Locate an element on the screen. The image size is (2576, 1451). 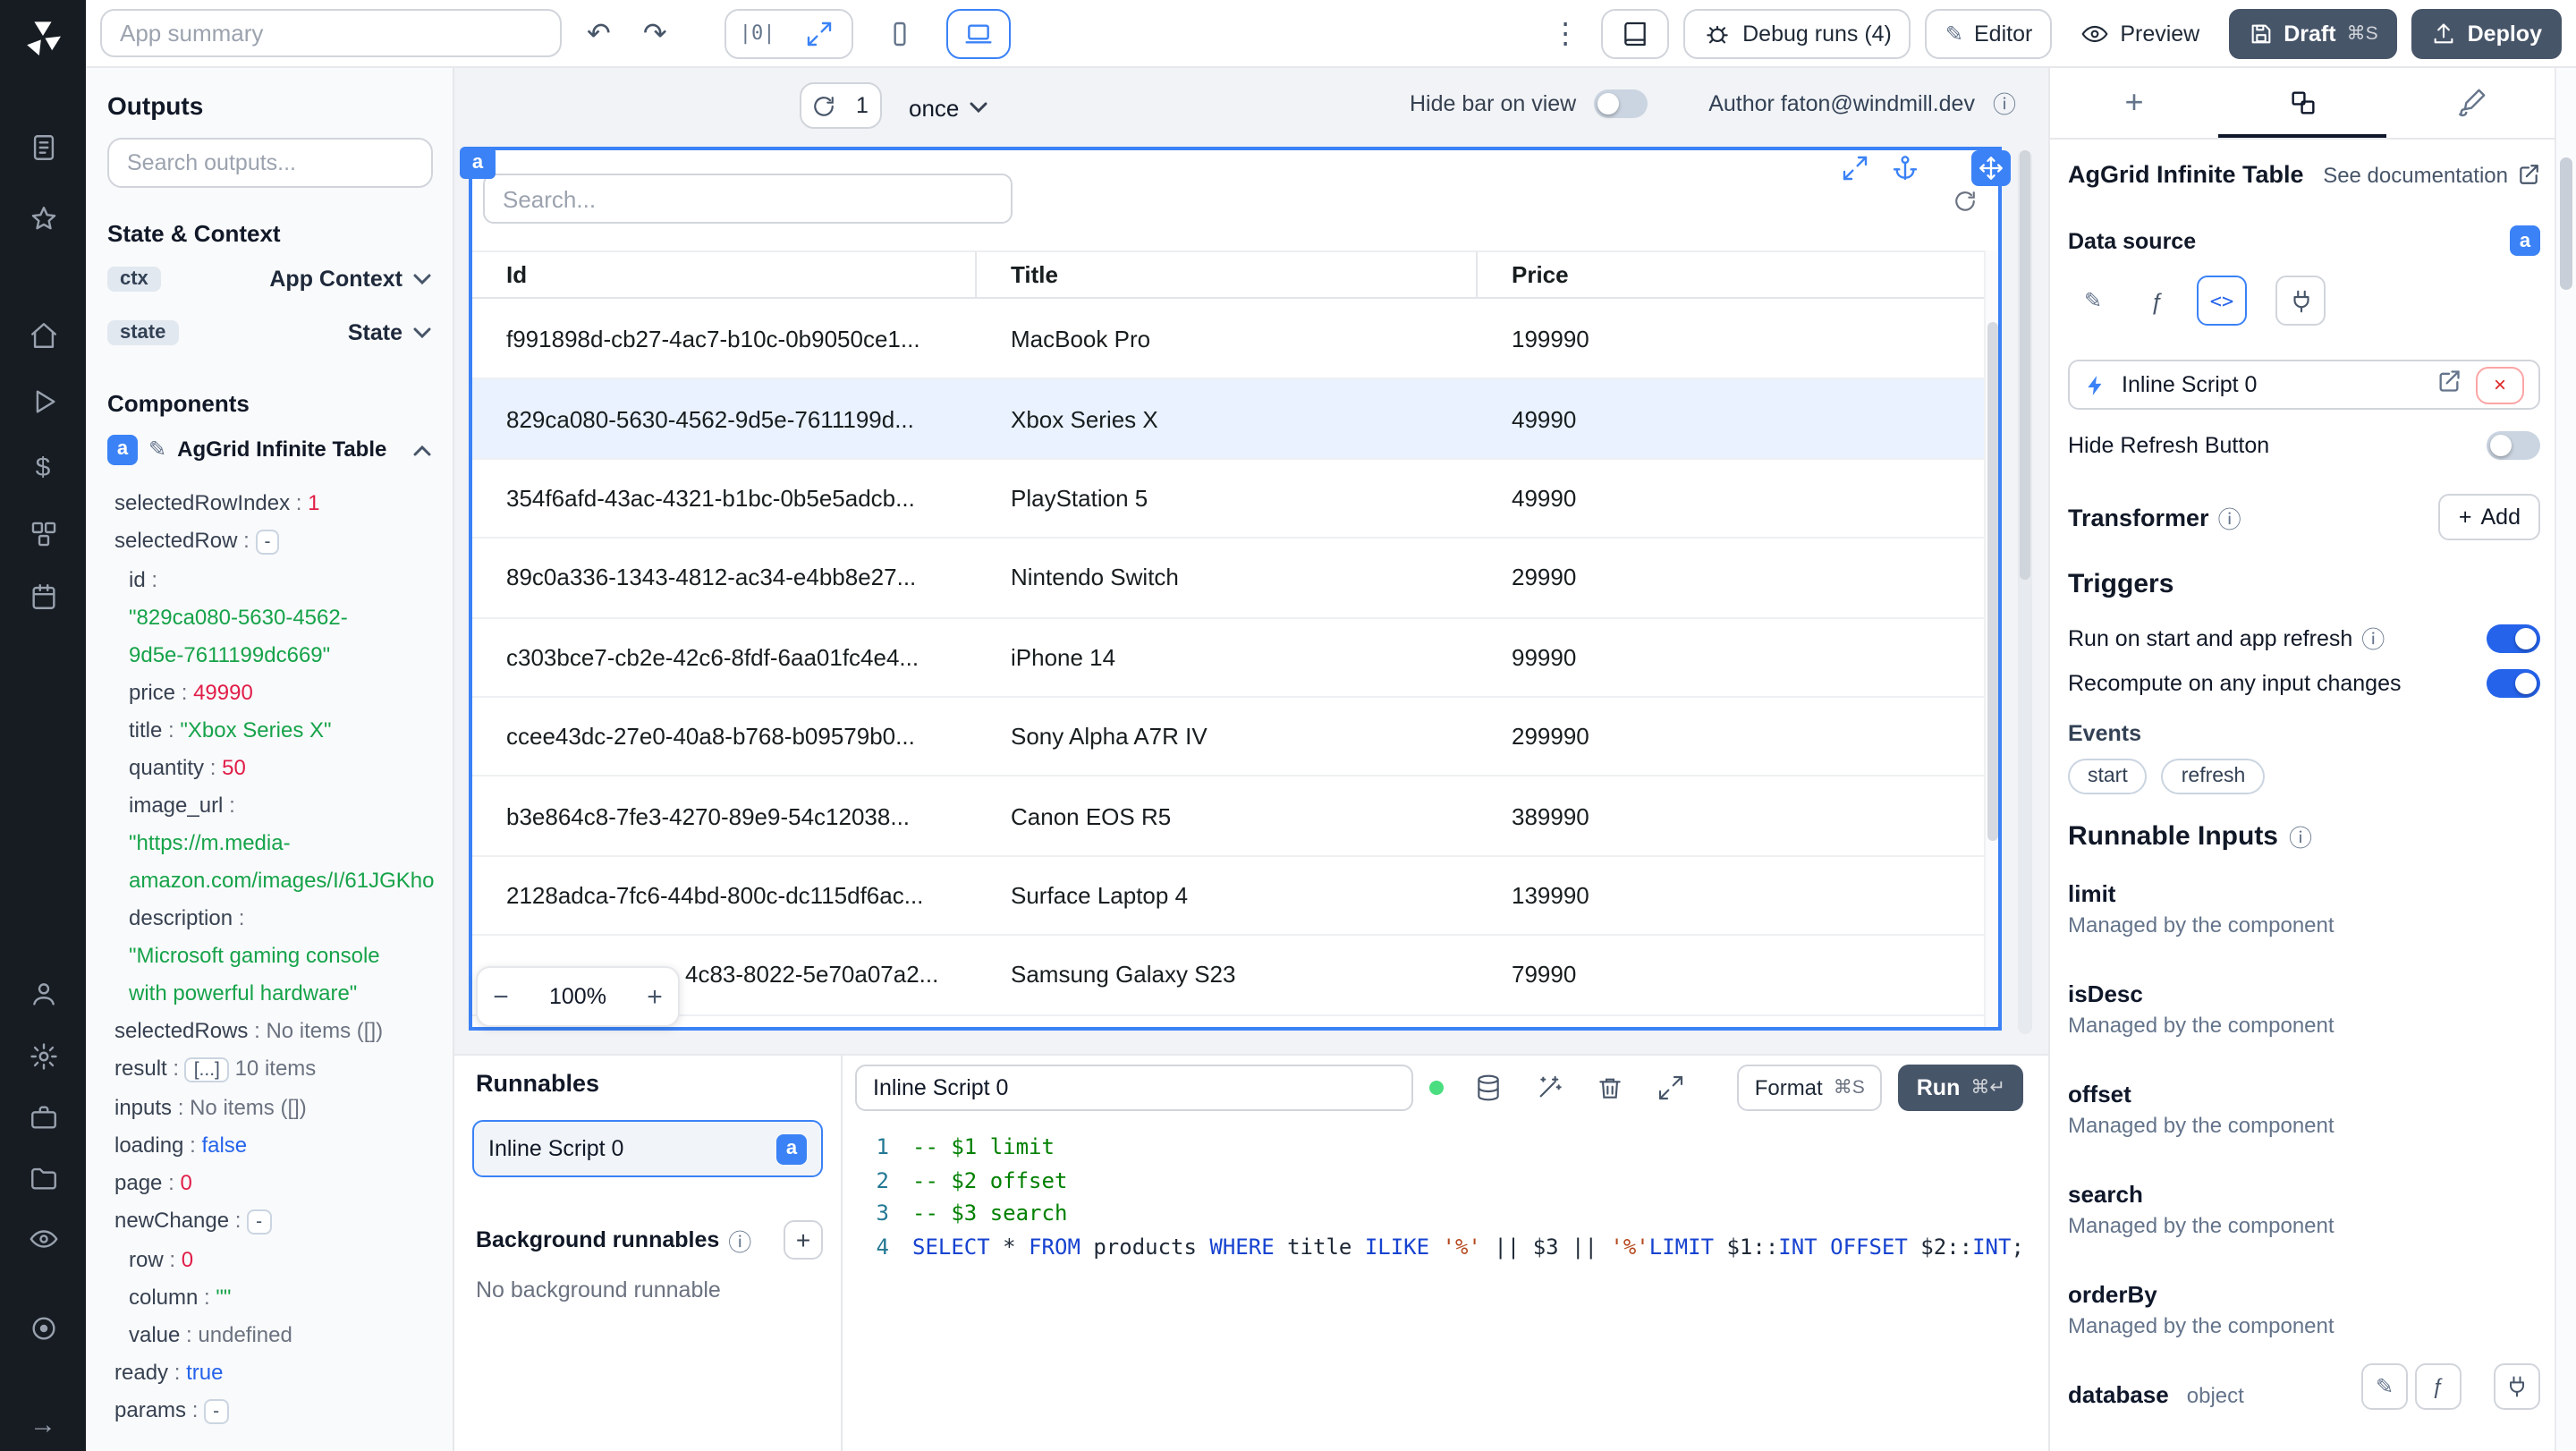
component-refresh-icon is located at coordinates (1965, 206).